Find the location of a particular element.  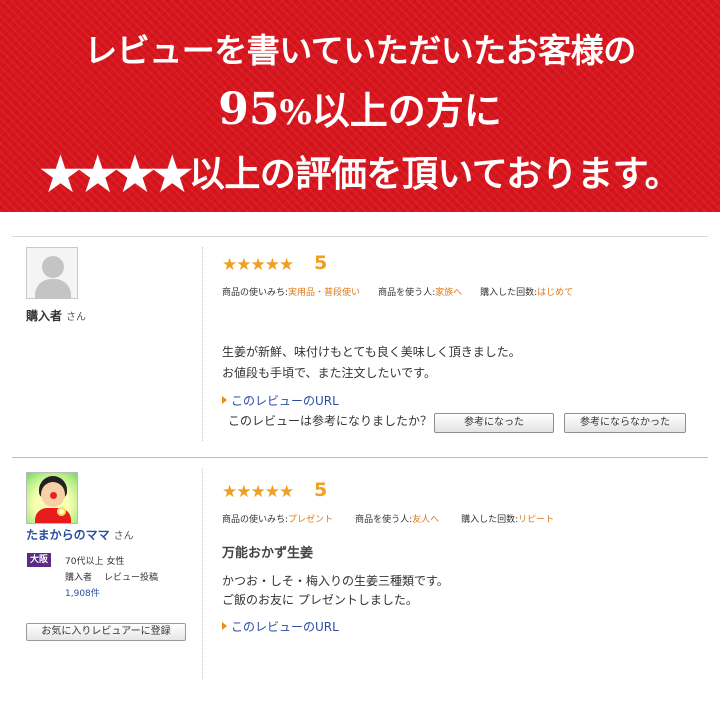

times-value: はじめて is located at coordinates (555, 293).